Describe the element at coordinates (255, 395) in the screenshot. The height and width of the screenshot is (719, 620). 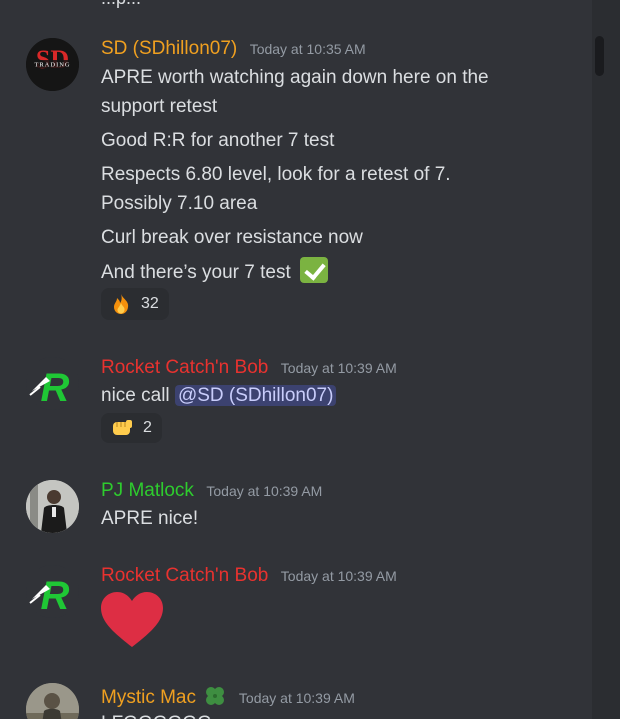
I see `user-mention: @SD (SDhillon07)` at that location.